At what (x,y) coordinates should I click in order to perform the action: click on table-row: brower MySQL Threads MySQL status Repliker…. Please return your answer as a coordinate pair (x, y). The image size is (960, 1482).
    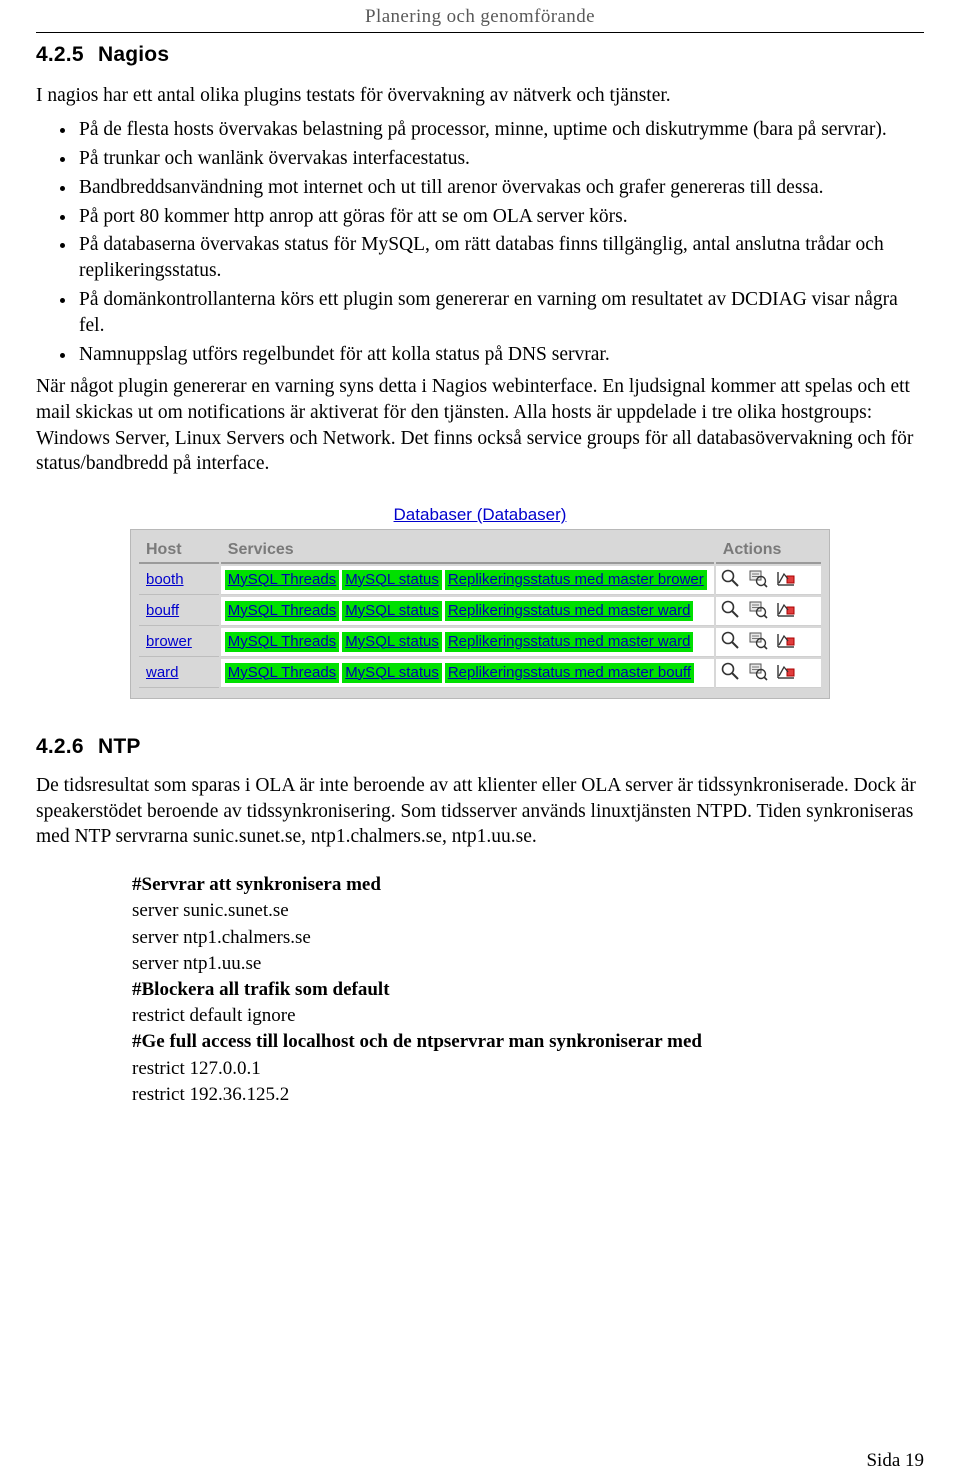
    Looking at the image, I should click on (480, 642).